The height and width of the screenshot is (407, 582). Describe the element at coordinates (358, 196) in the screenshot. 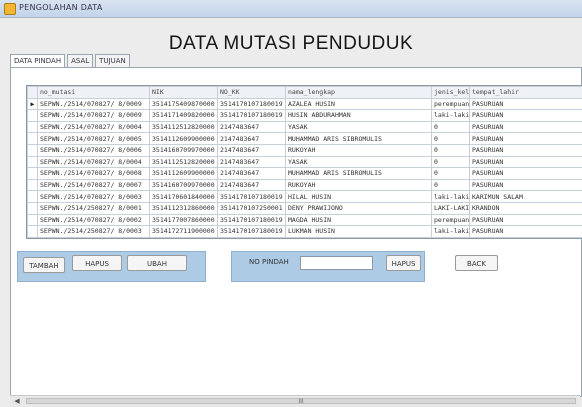

I see `table-cell: HILAL HUSIN` at that location.